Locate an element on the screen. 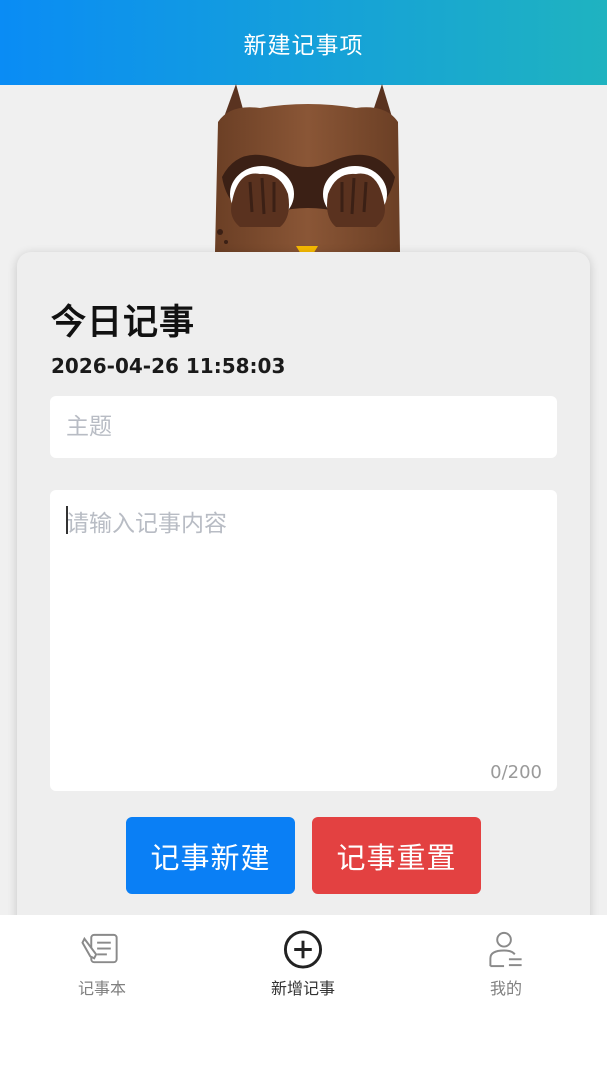 This screenshot has height=1080, width=607. tab-label-add-note: 新增记事 is located at coordinates (302, 988).